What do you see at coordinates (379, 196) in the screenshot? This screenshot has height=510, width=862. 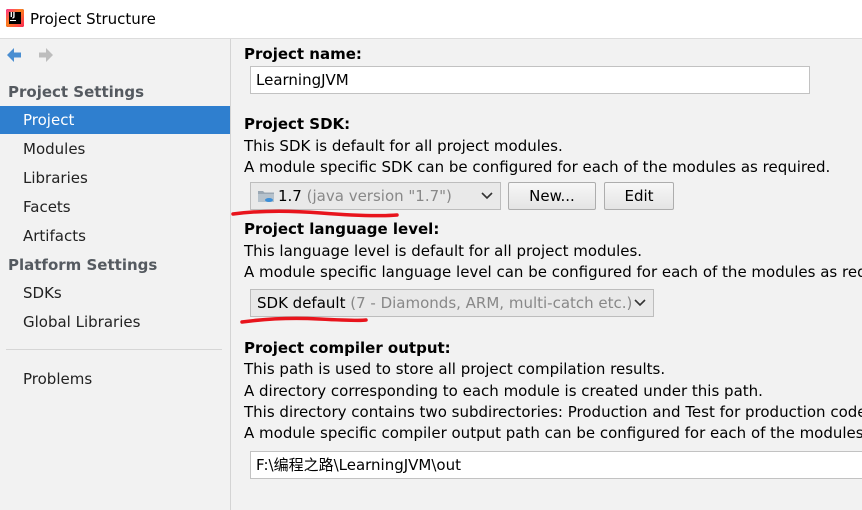 I see `sdk-version-detail: (java version "1.7")` at bounding box center [379, 196].